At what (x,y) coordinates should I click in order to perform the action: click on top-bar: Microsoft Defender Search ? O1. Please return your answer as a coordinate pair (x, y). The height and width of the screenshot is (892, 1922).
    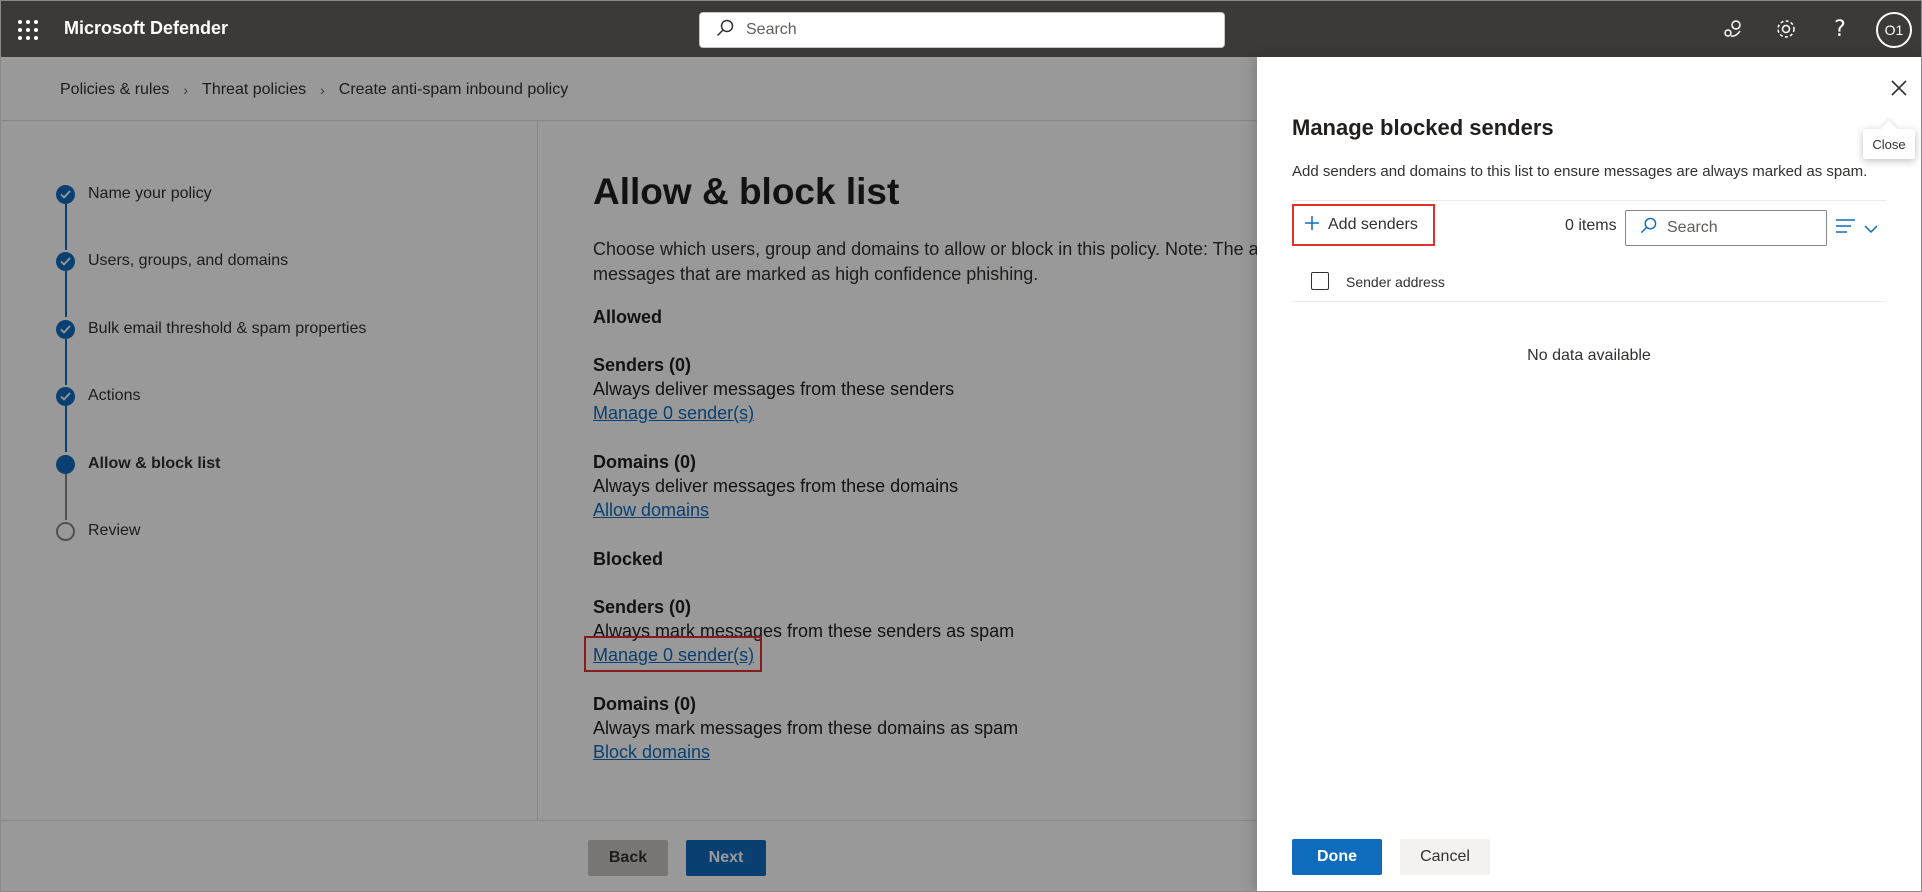
    Looking at the image, I should click on (961, 29).